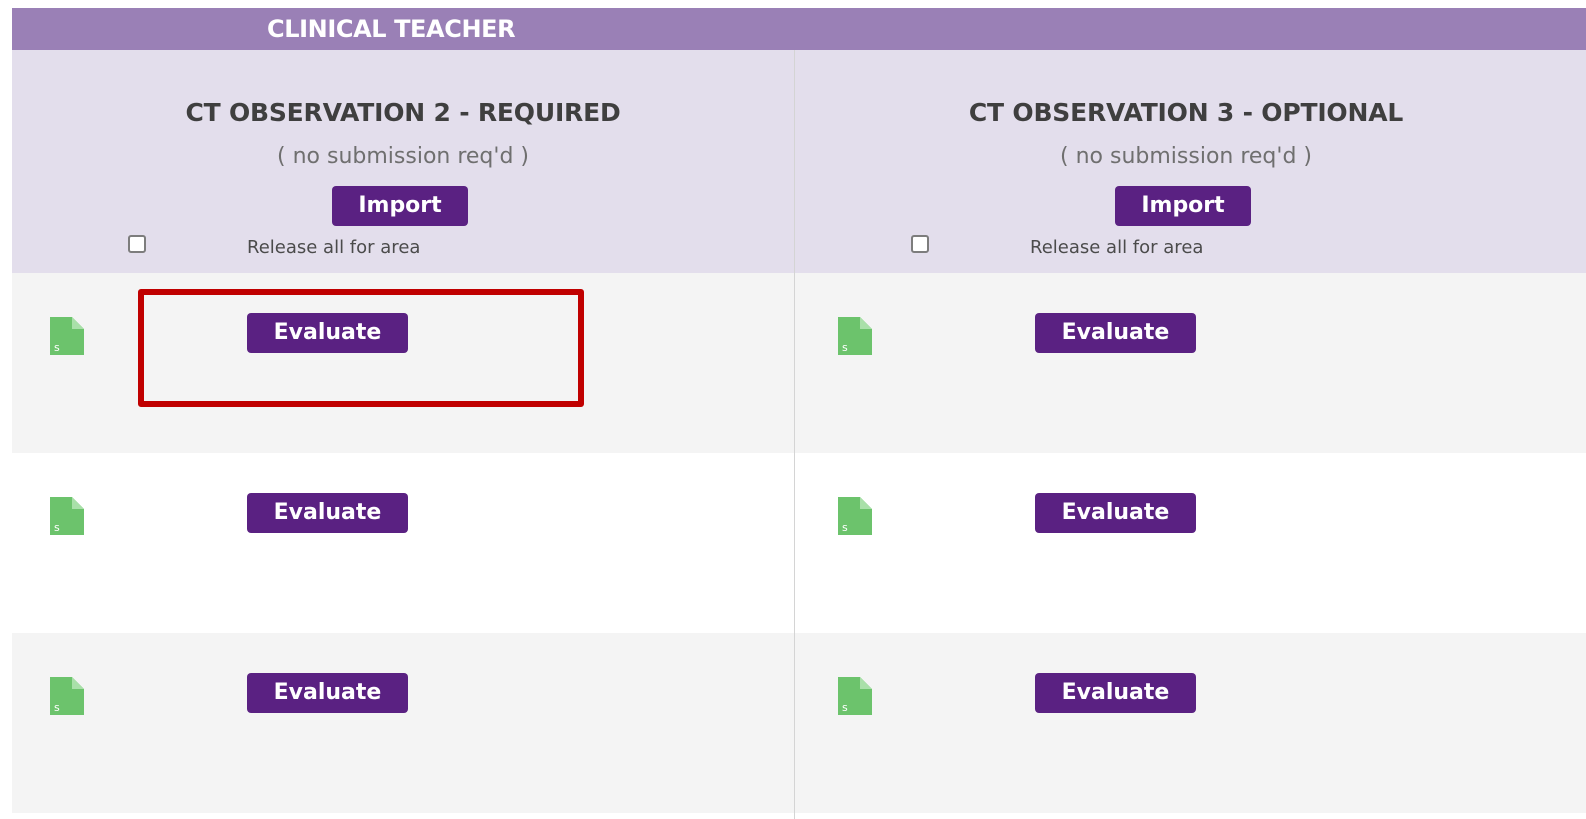  I want to click on column-title: CT OBSERVATION 3 - OPTIONAL, so click(1186, 112).